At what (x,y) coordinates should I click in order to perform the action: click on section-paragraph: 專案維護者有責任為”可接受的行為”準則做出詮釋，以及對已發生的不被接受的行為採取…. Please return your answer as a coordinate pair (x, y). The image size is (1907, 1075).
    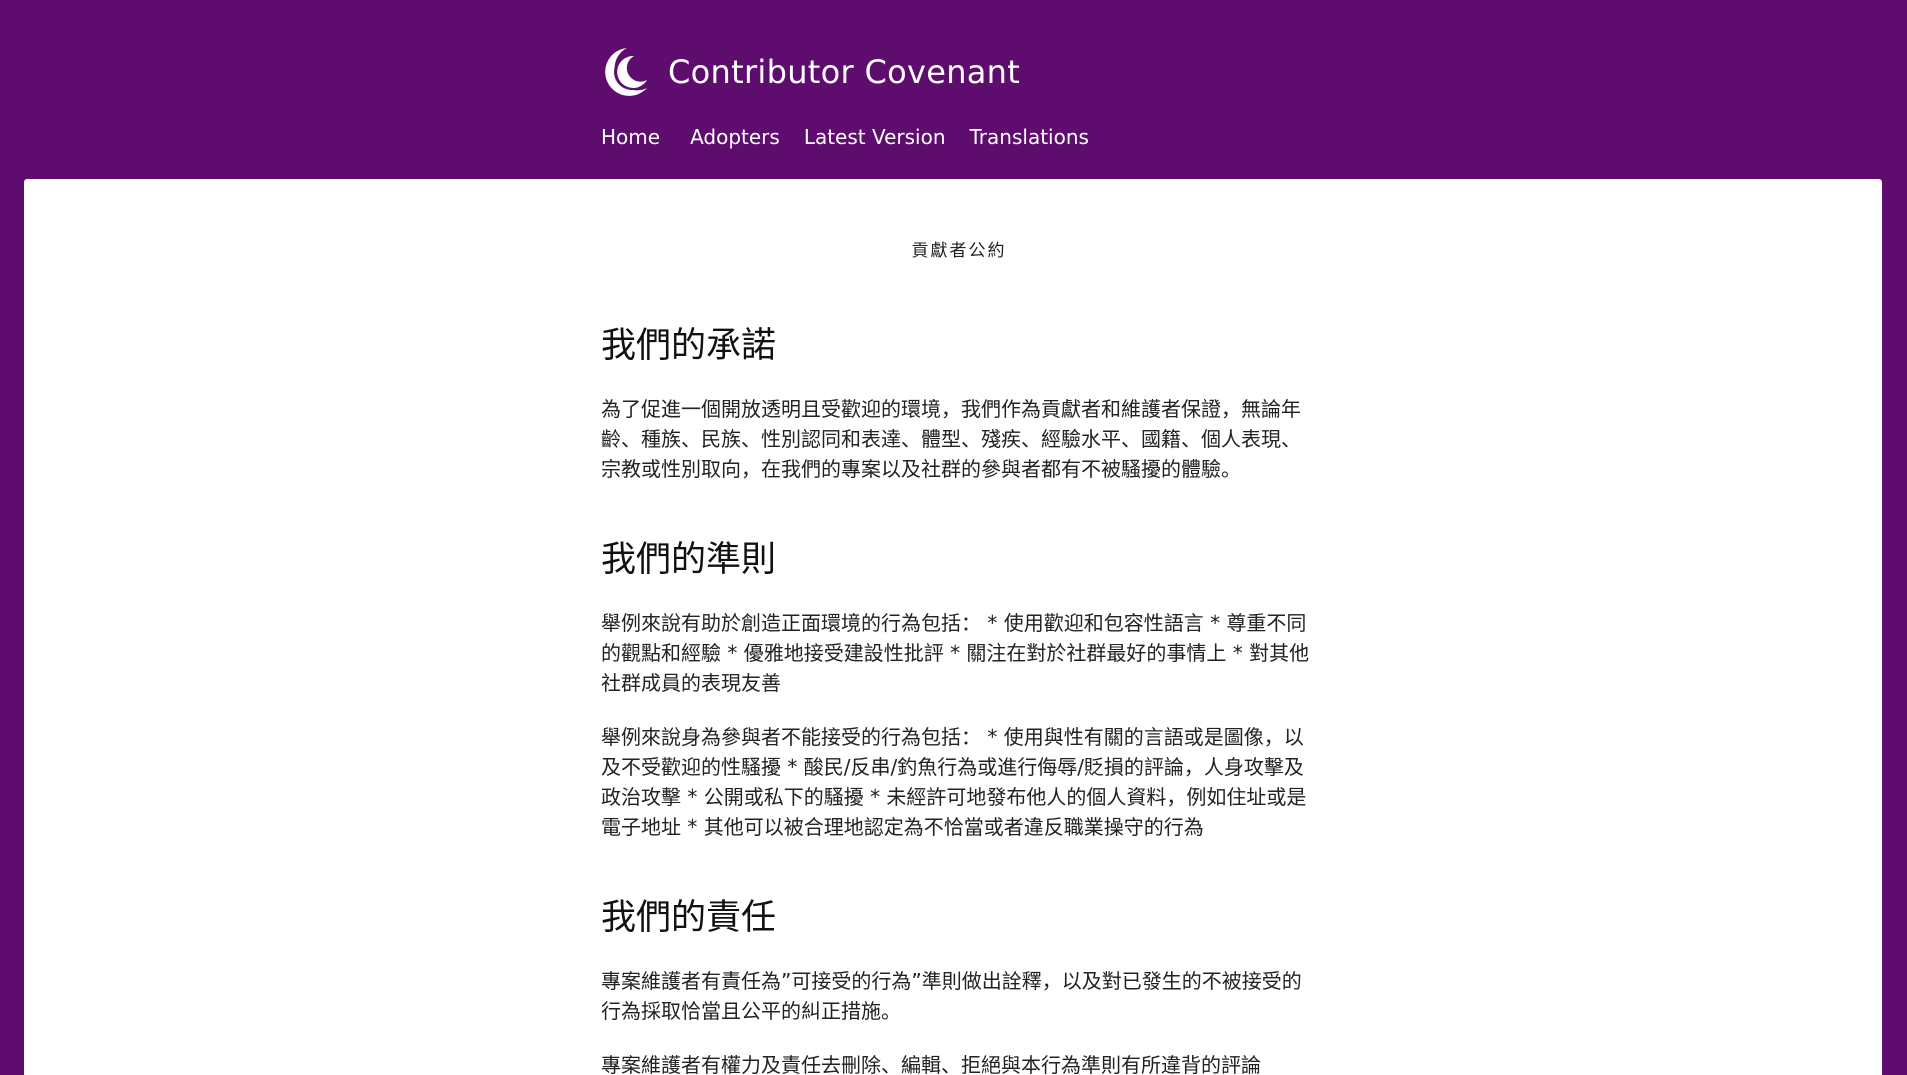
    Looking at the image, I should click on (951, 996).